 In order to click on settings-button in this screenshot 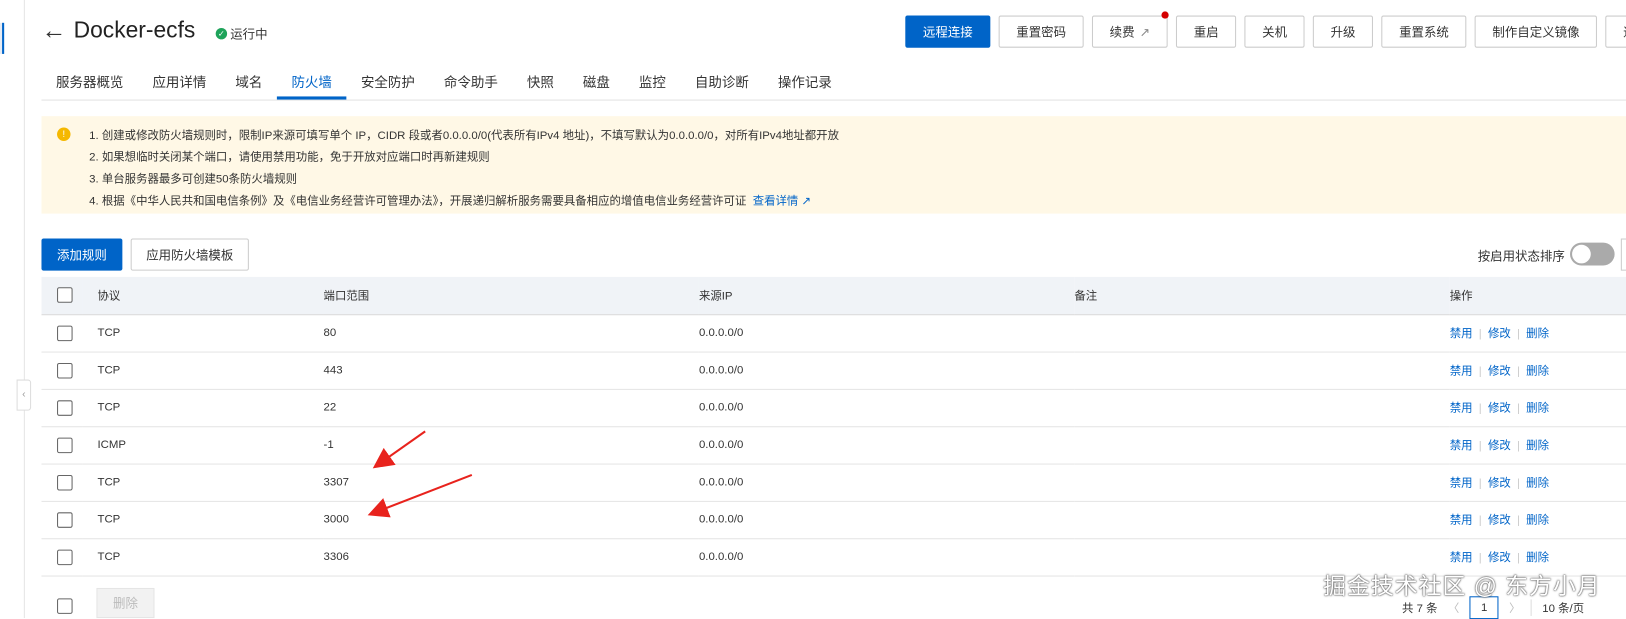, I will do `click(1623, 254)`.